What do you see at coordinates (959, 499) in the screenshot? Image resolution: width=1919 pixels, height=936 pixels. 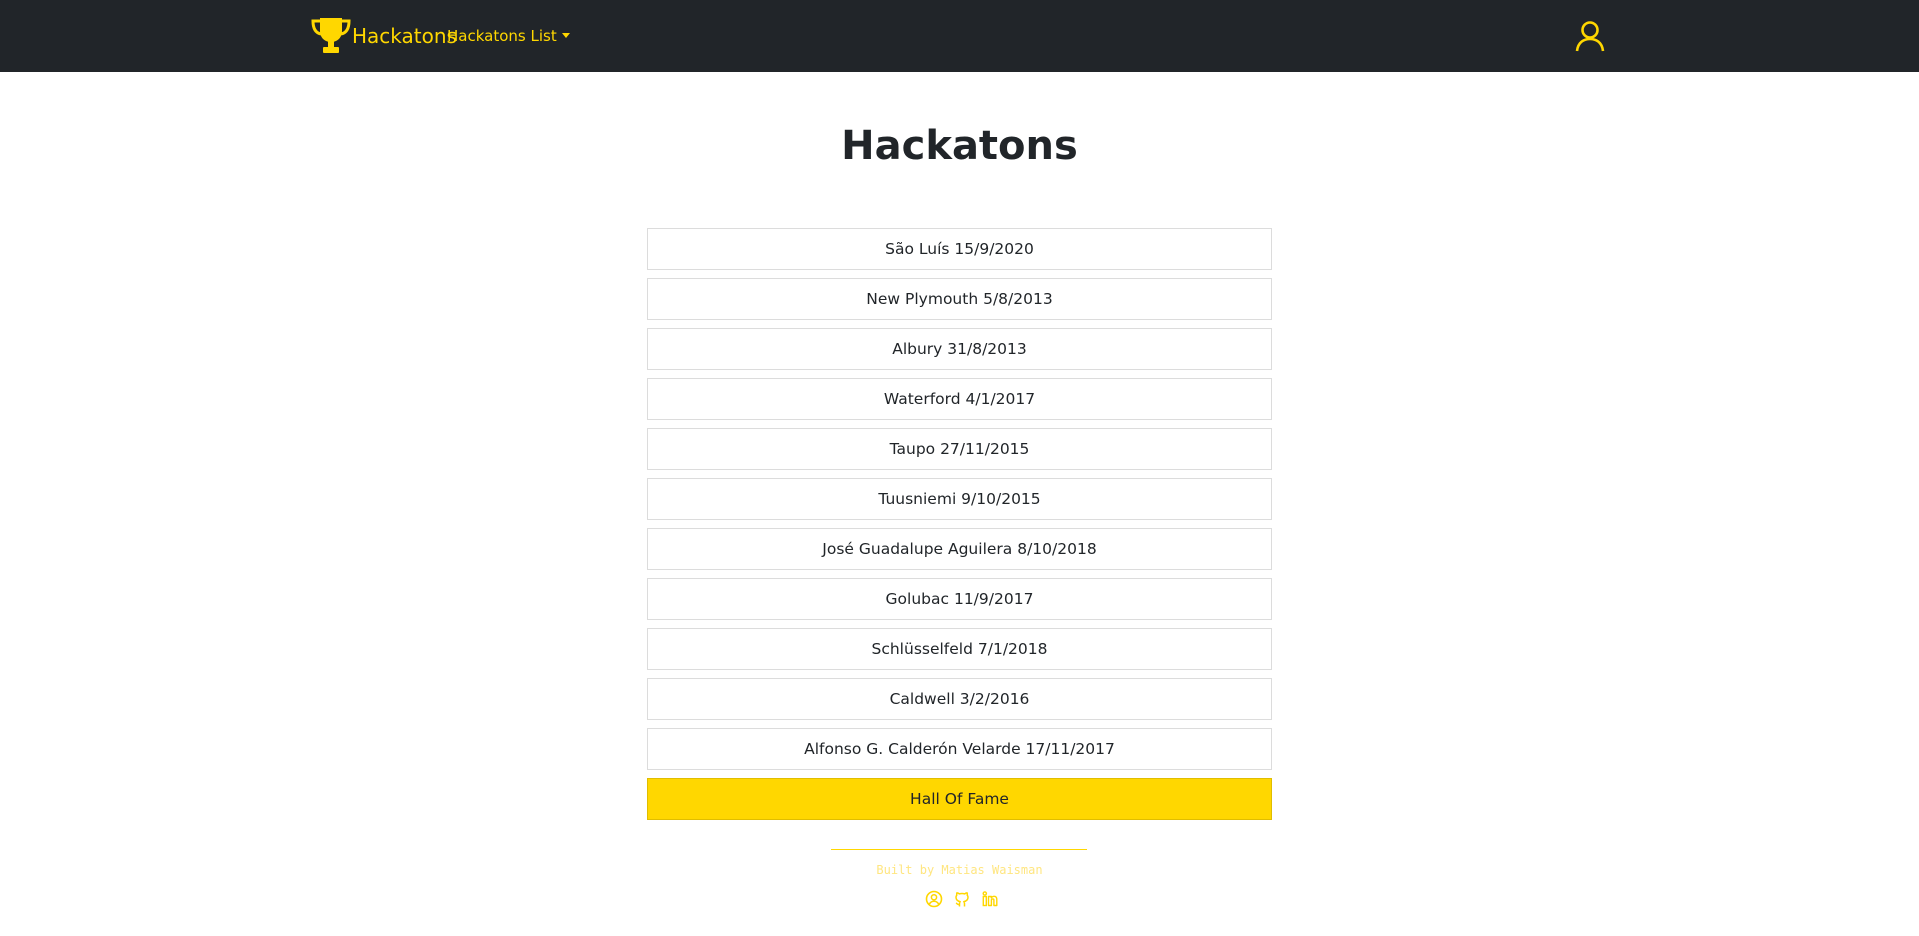 I see `hackaton-item: Tuusniemi 9/10/2015` at bounding box center [959, 499].